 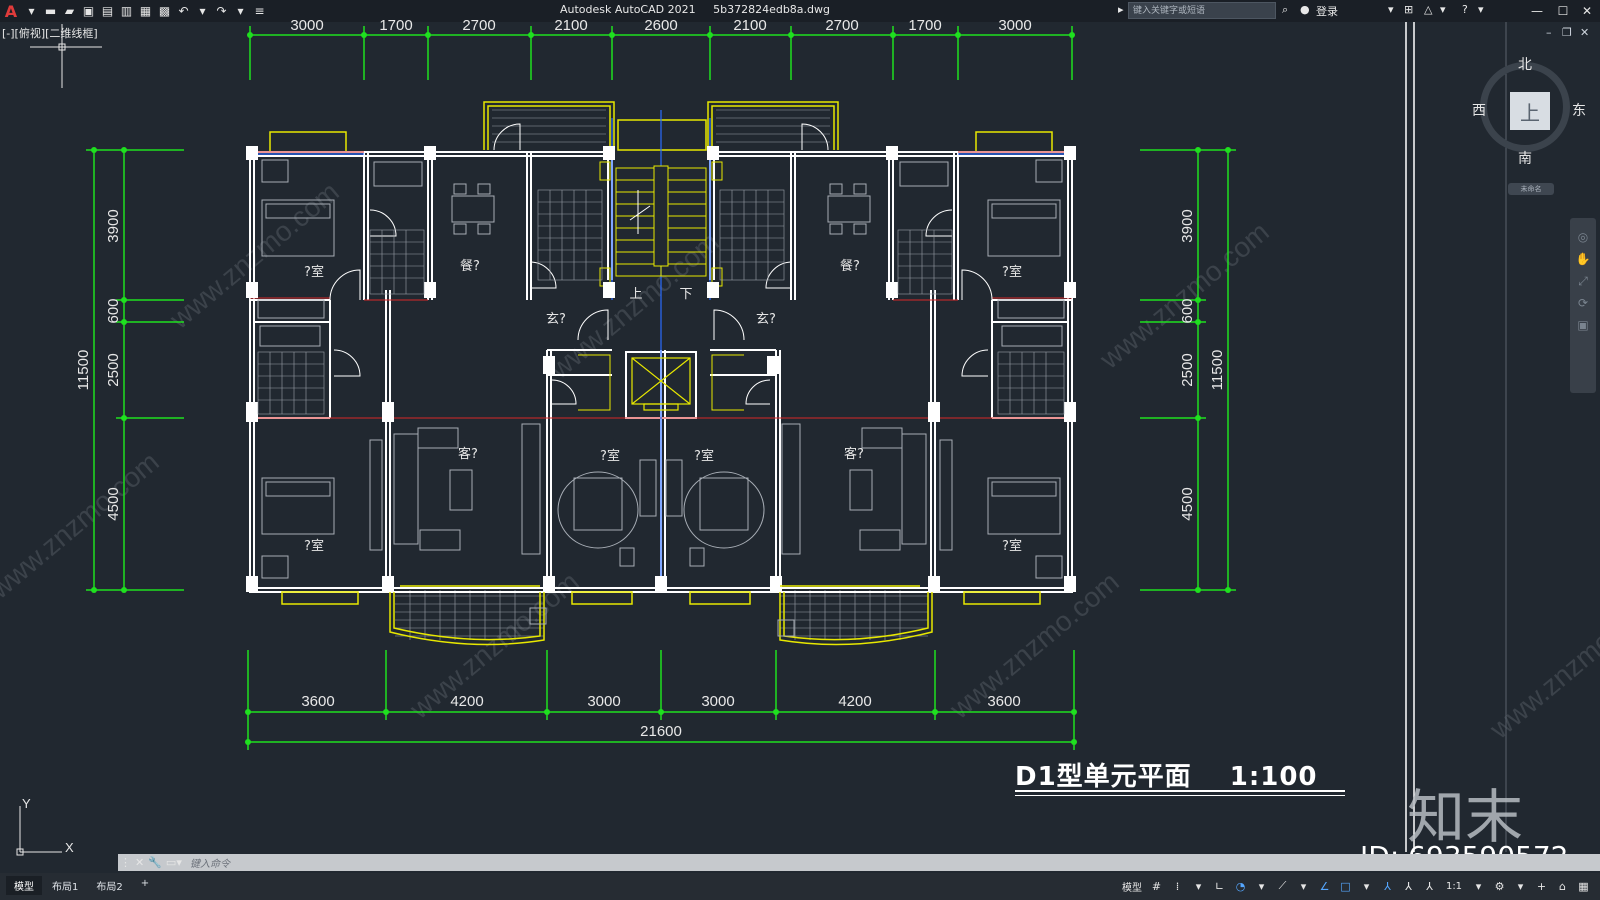 What do you see at coordinates (850, 266) in the screenshot?
I see `room-dining-right: 餐?` at bounding box center [850, 266].